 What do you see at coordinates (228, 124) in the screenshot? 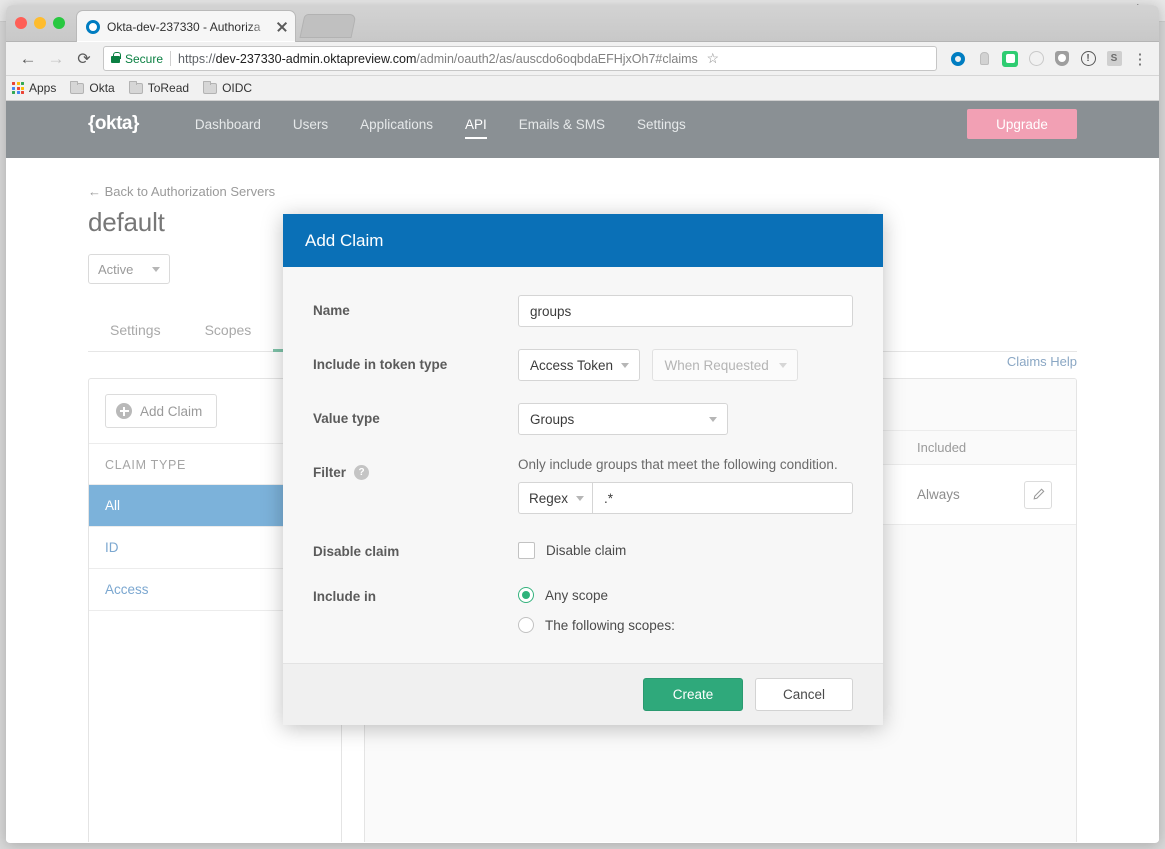
I see `nav-item-dashboard: Dashboard` at bounding box center [228, 124].